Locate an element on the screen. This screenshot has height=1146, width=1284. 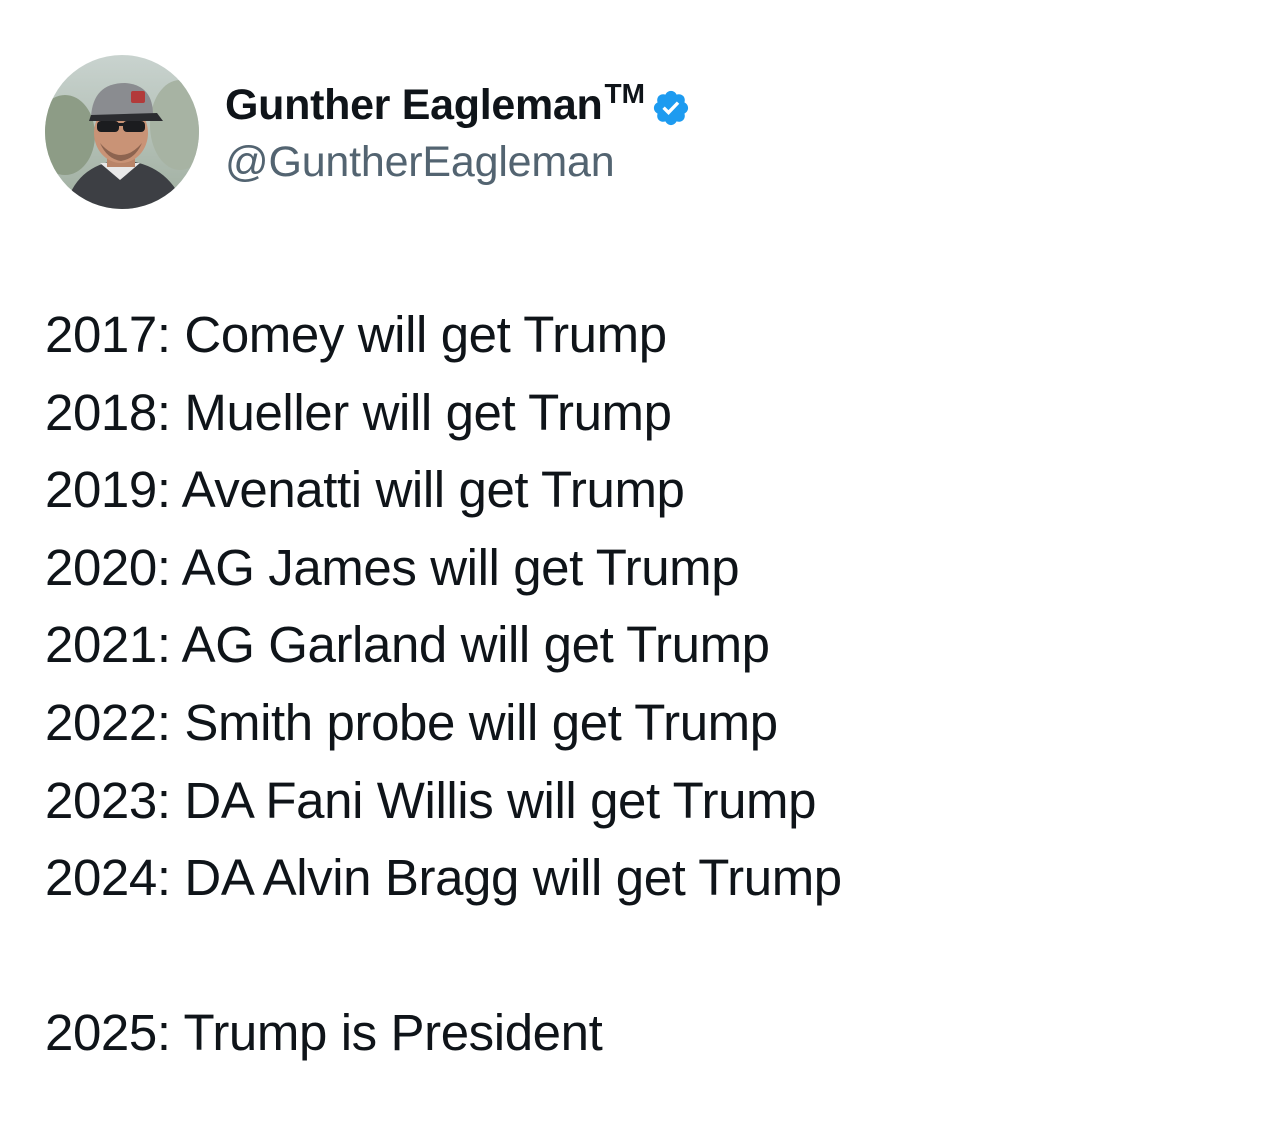
avatar-image is located at coordinates (122, 132).